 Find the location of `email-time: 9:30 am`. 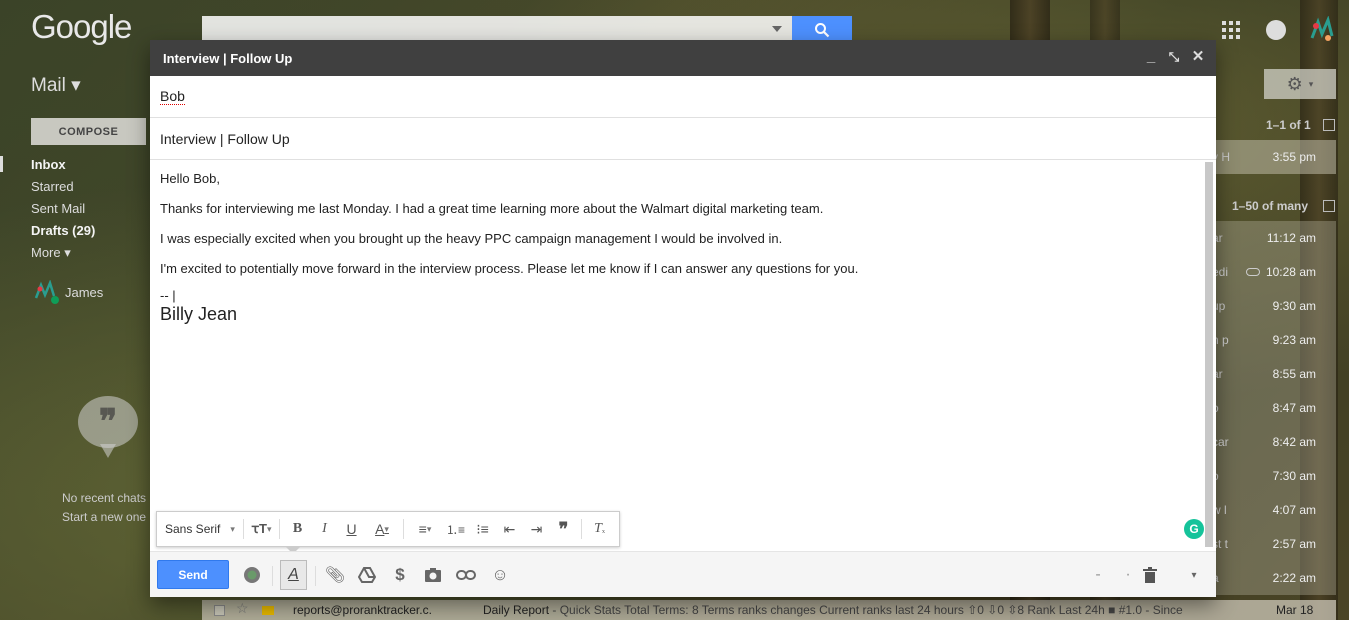

email-time: 9:30 am is located at coordinates (1294, 306).